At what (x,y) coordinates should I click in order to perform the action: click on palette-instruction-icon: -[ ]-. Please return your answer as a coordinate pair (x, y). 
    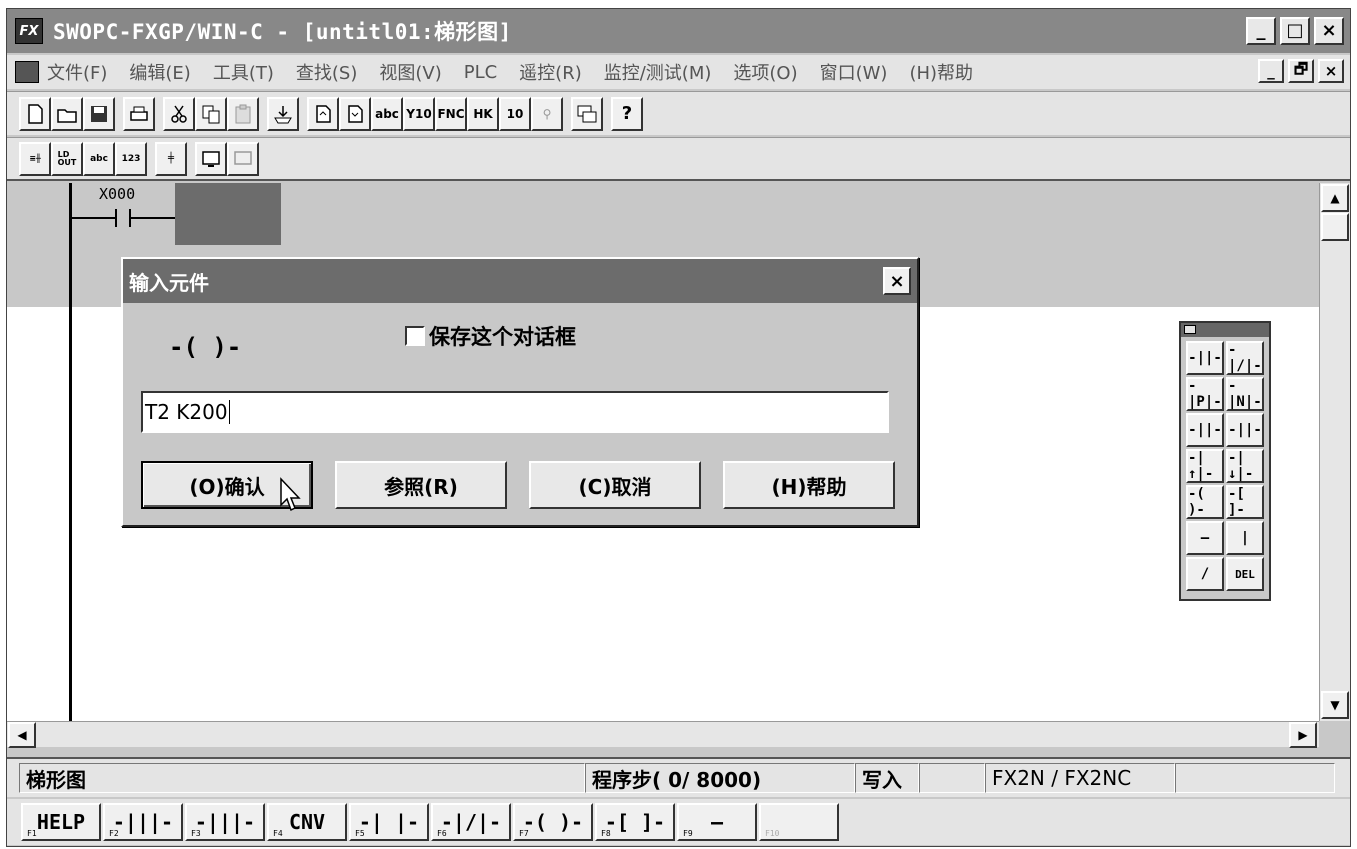
    Looking at the image, I should click on (1245, 502).